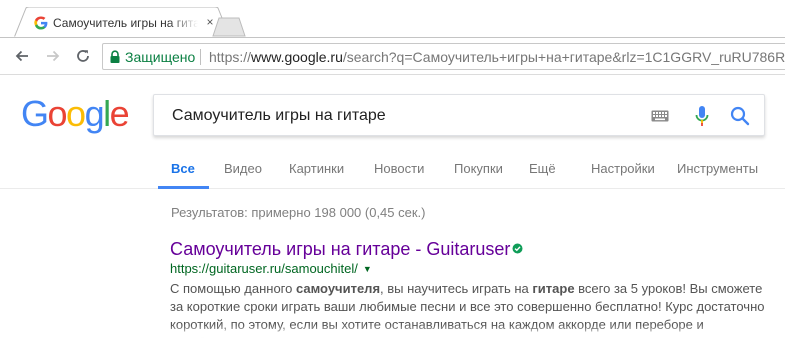 This screenshot has width=785, height=338. I want to click on google-logo: Google, so click(75, 113).